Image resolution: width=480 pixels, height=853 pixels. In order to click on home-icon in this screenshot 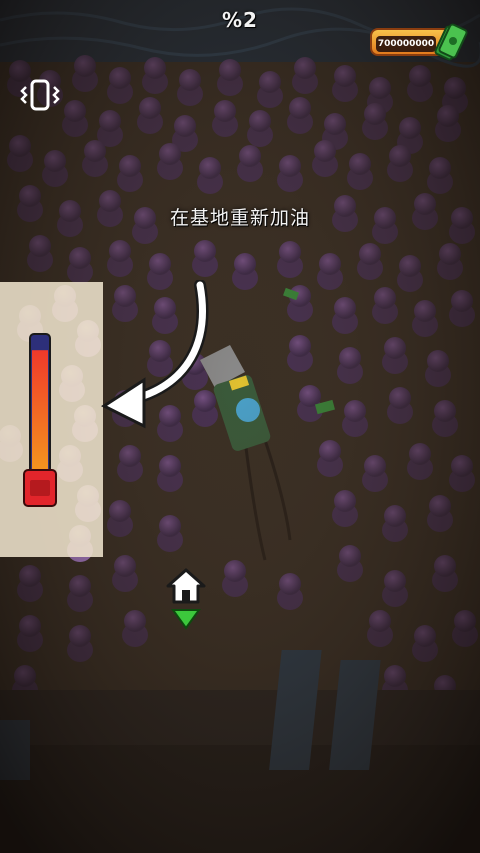, I will do `click(186, 599)`.